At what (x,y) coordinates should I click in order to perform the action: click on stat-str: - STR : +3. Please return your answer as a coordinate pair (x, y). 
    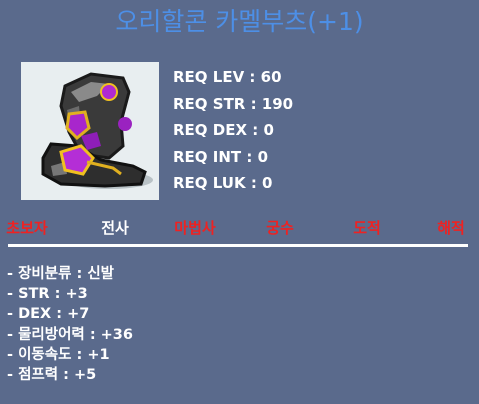
    Looking at the image, I should click on (47, 294).